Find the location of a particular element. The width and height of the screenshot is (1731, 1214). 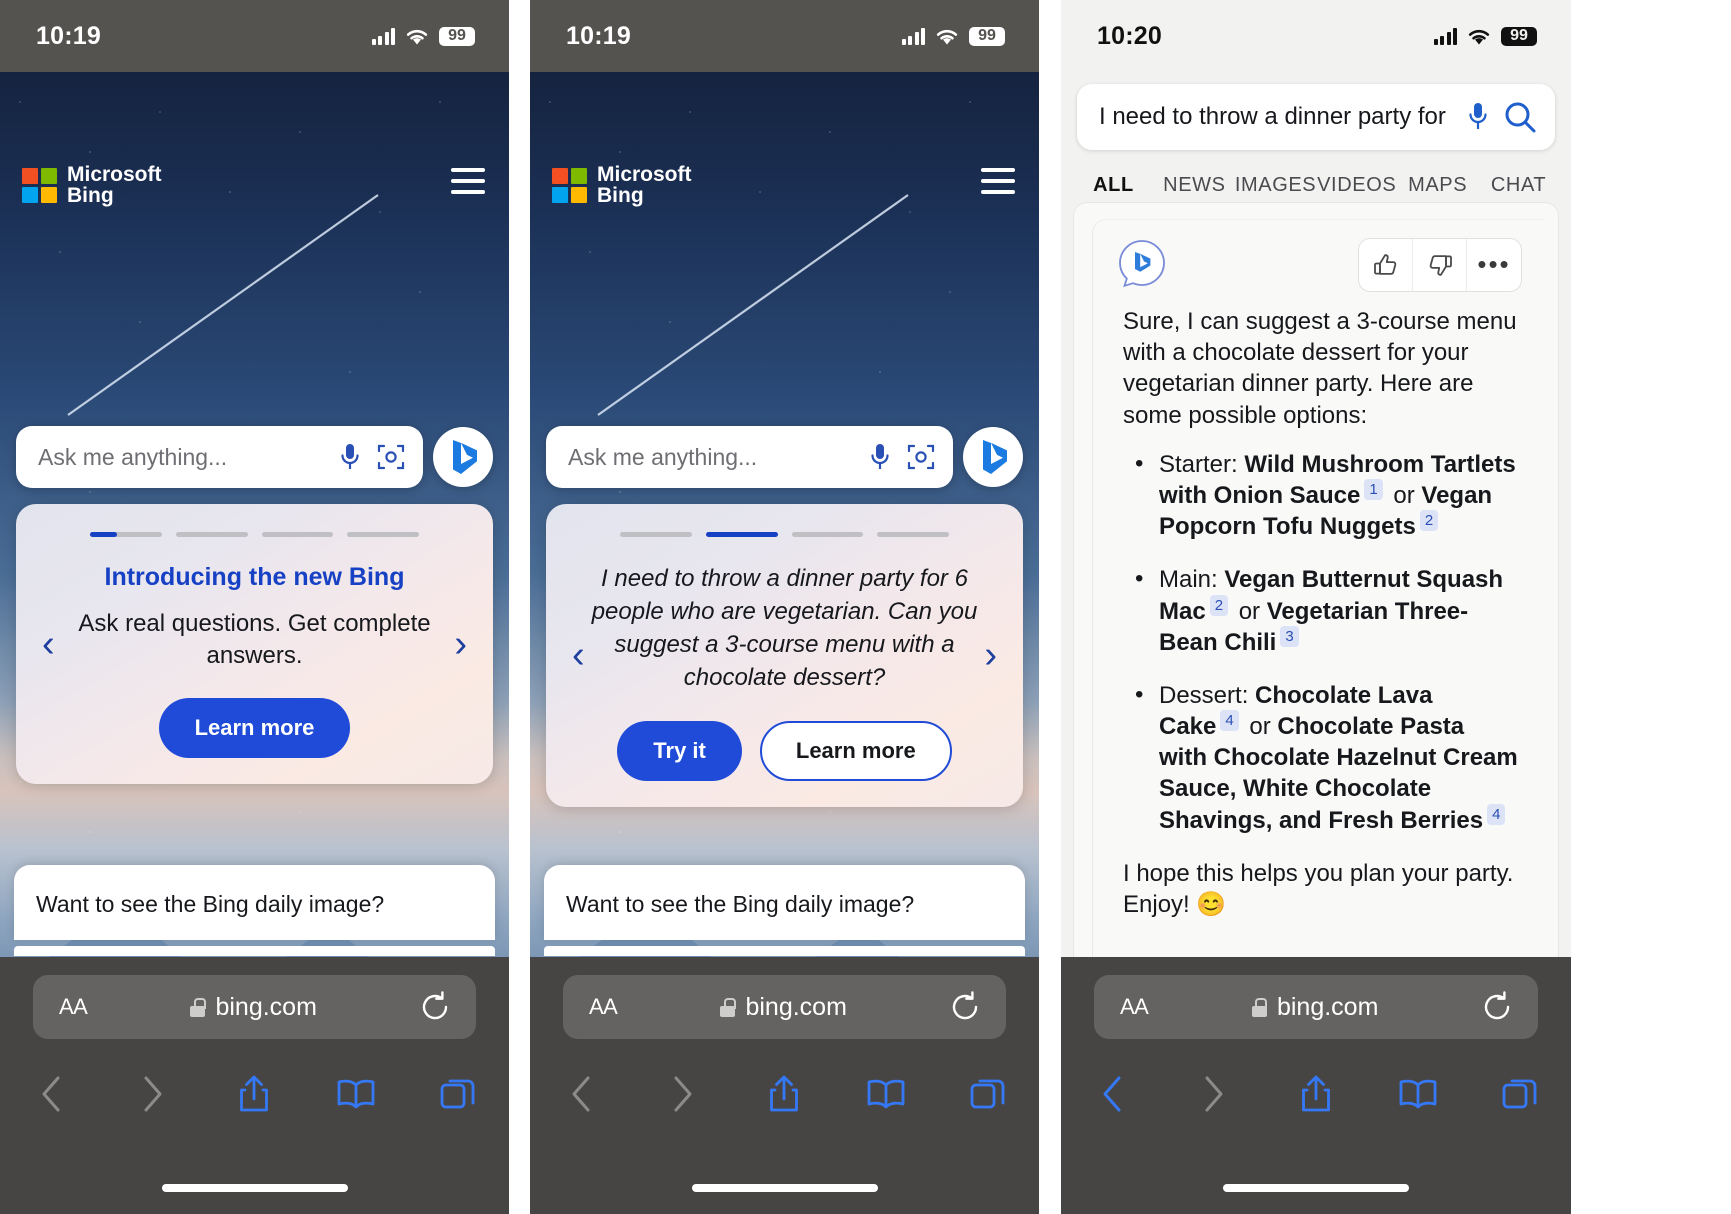

cellular-signal-icon is located at coordinates (1445, 36).